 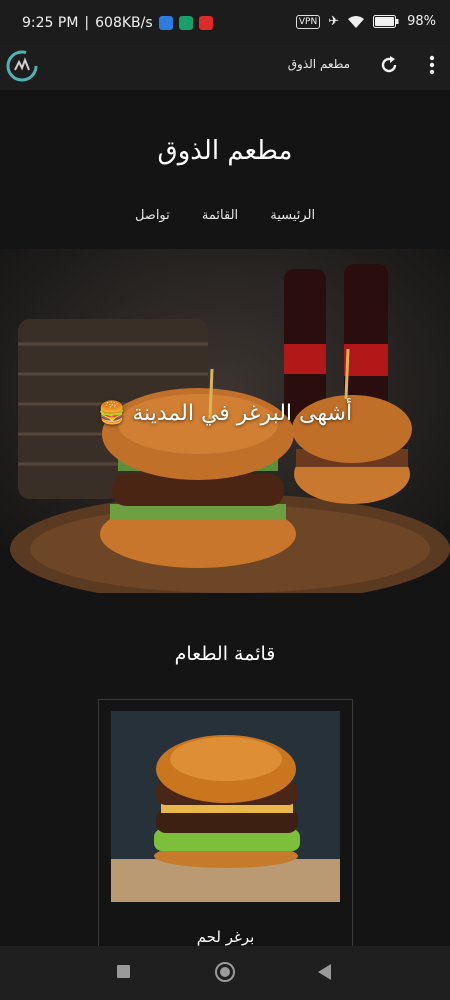 What do you see at coordinates (356, 21) in the screenshot?
I see `wifi-icon` at bounding box center [356, 21].